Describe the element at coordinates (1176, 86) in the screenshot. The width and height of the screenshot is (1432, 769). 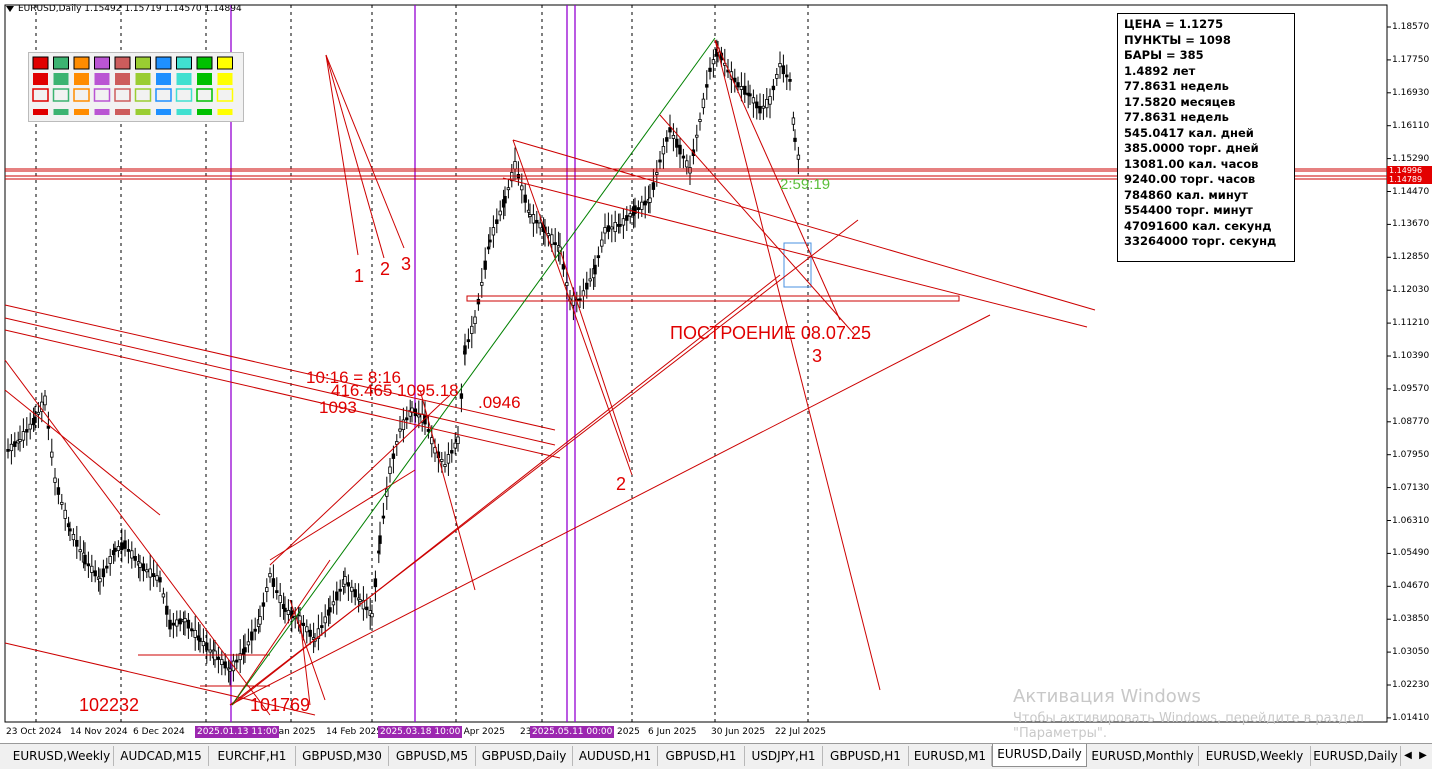
I see `info-line: 77.8631 недель` at that location.